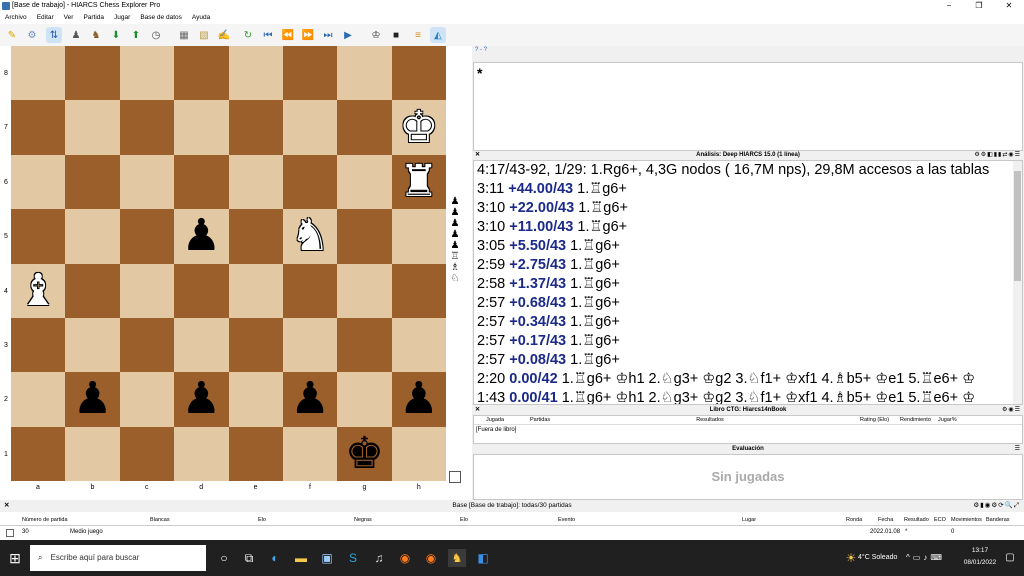 The image size is (1024, 576). Describe the element at coordinates (12, 35) in the screenshot. I see `new-icon: ✎` at that location.